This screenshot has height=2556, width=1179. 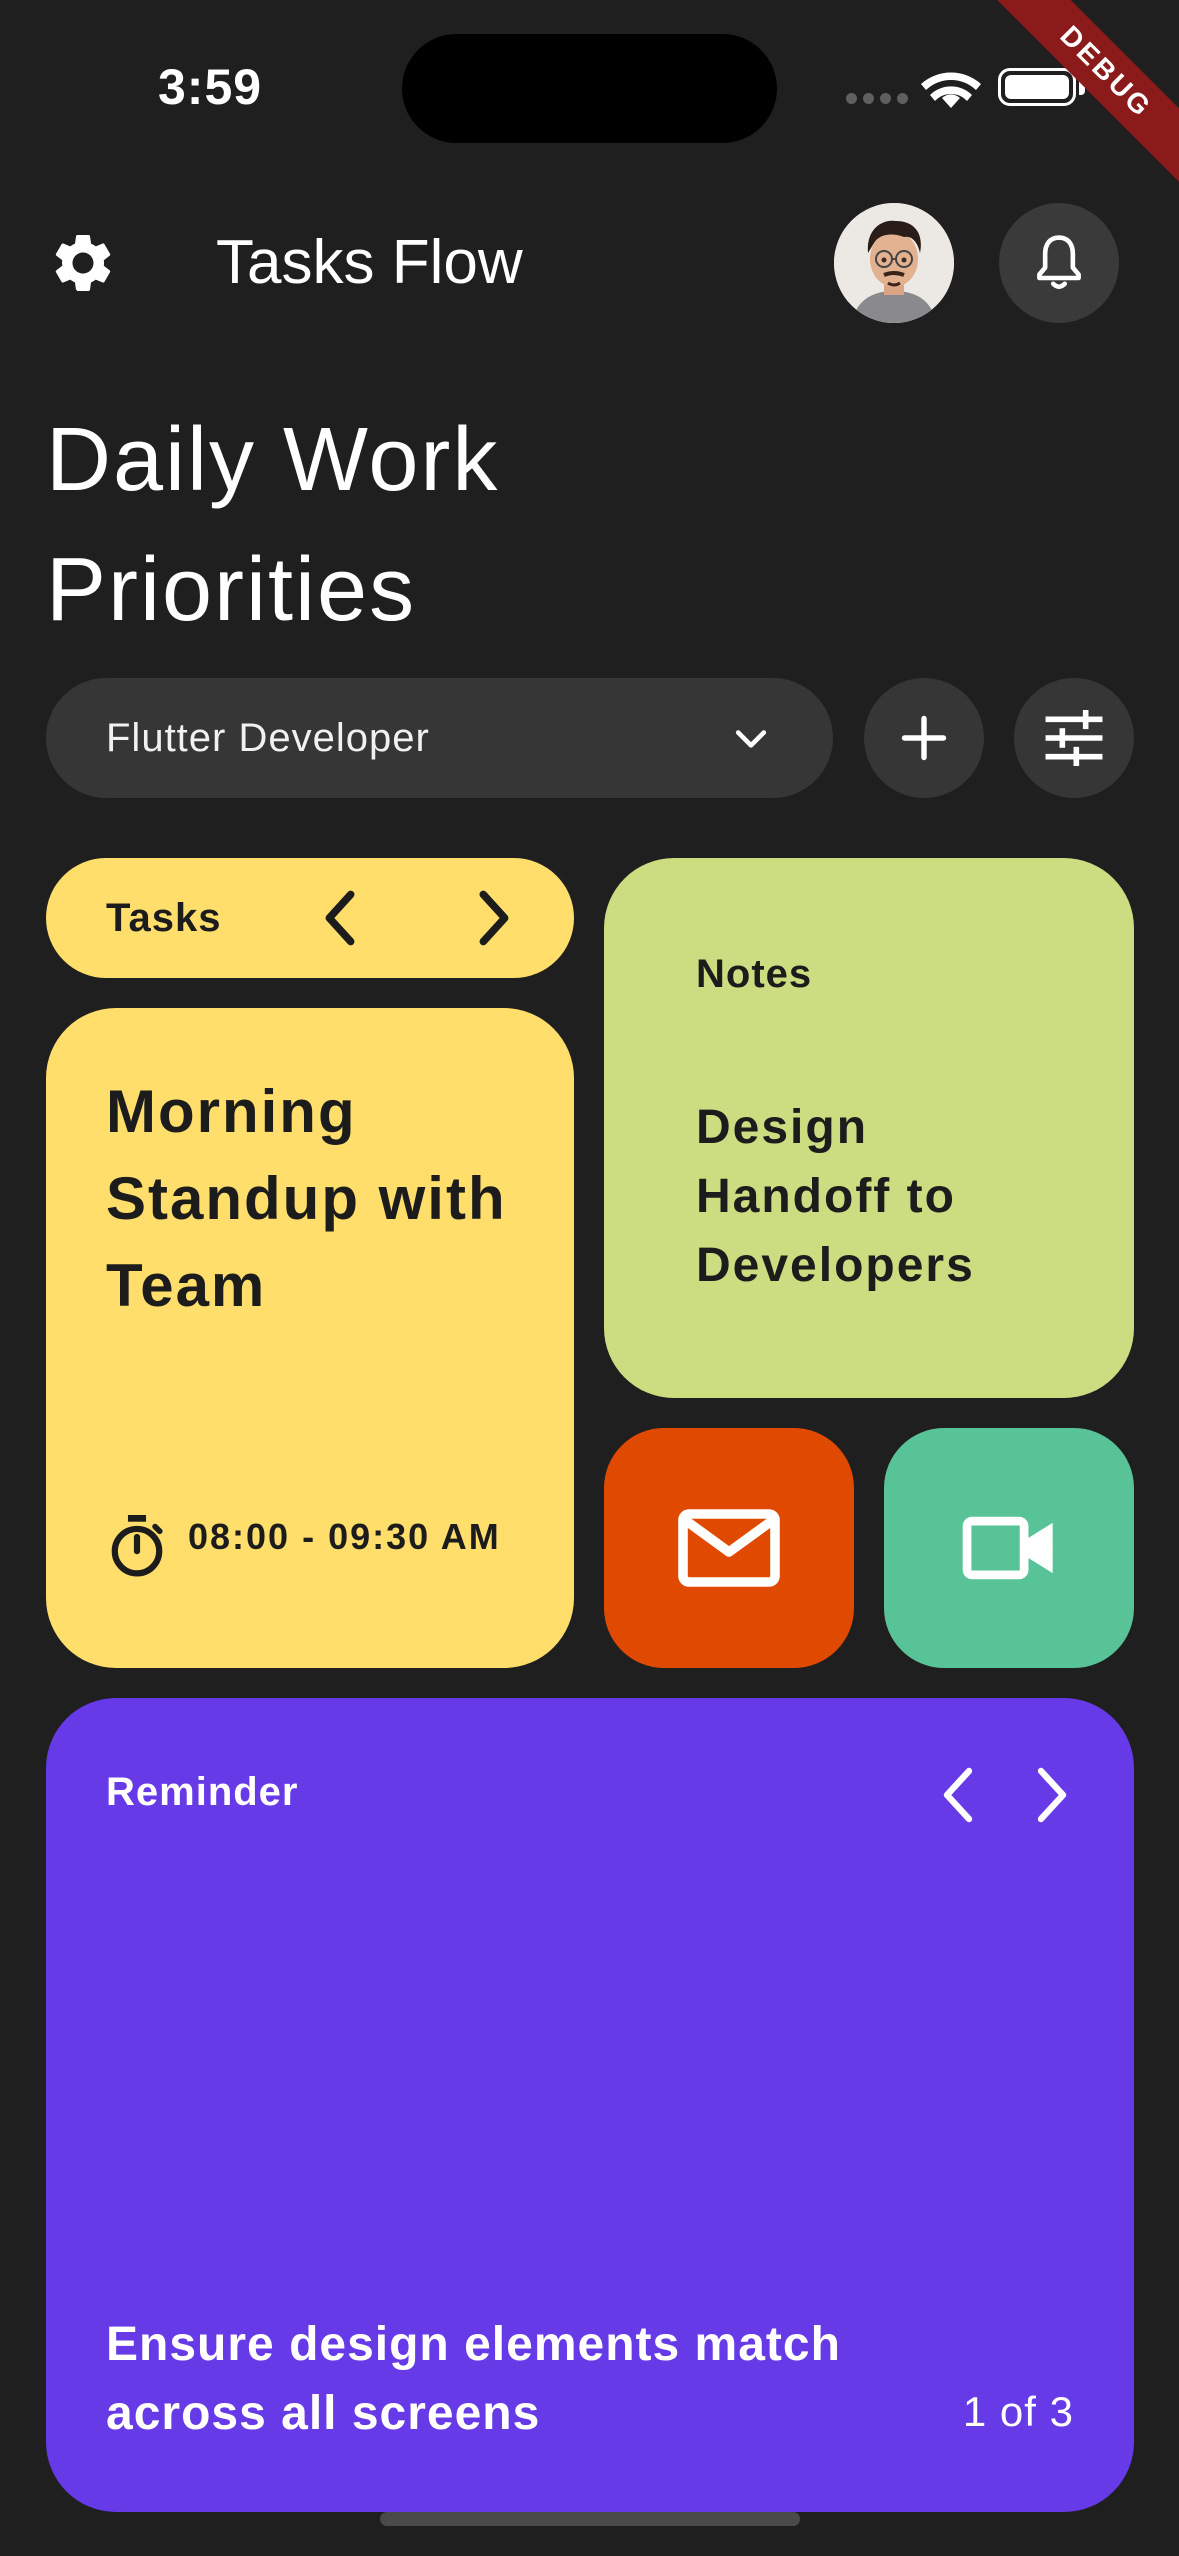 What do you see at coordinates (589, 88) in the screenshot?
I see `dynamic-island` at bounding box center [589, 88].